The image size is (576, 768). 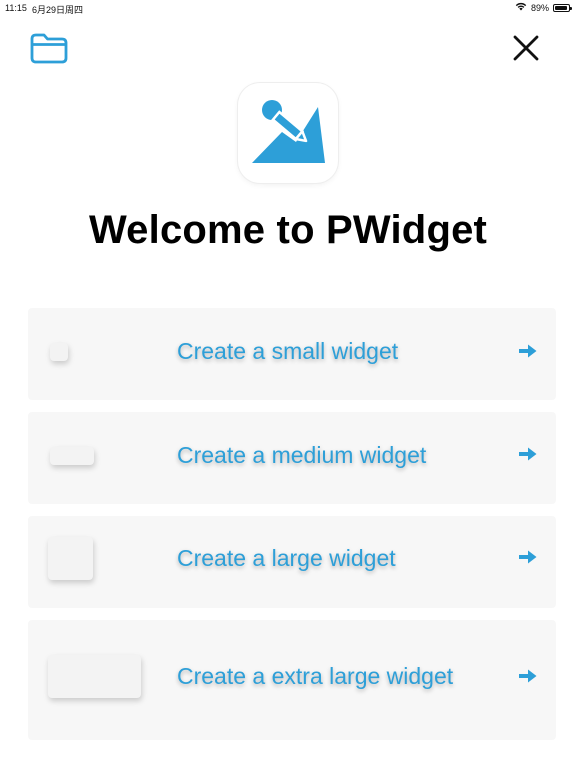 What do you see at coordinates (72, 456) in the screenshot?
I see `medium-widget-thumbnail` at bounding box center [72, 456].